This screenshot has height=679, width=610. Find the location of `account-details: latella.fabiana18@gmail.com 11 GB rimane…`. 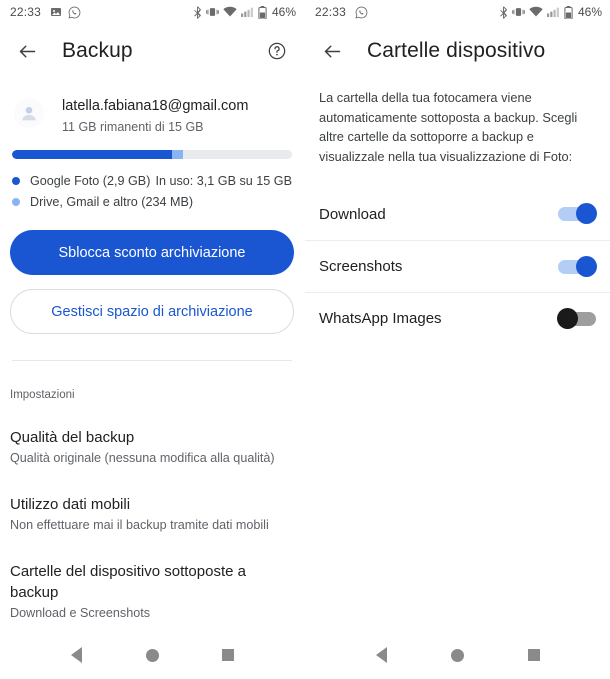

account-details: latella.fabiana18@gmail.com 11 GB rimane… is located at coordinates (155, 116).